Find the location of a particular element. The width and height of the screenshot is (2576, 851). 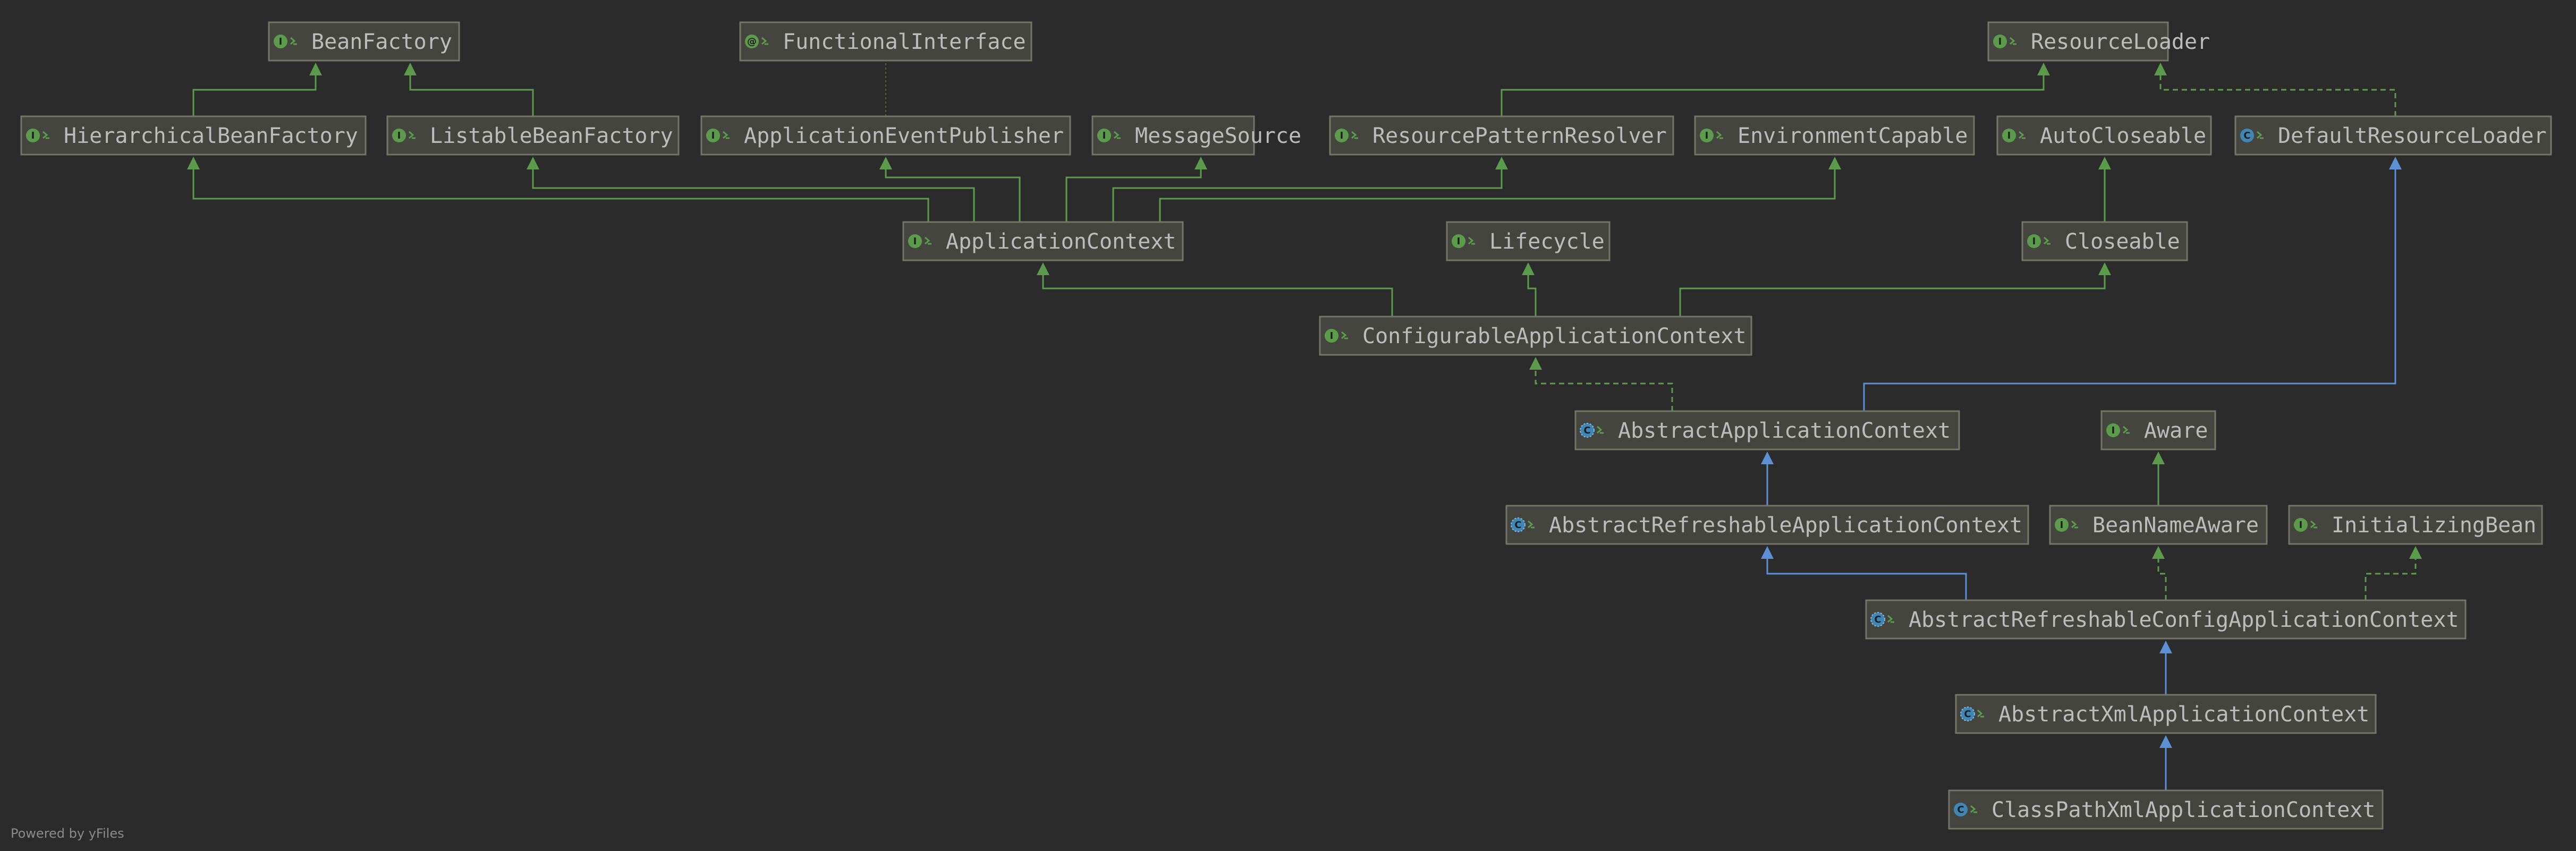

edge-configurable-application-context-to-lifecycle is located at coordinates (1529, 289).